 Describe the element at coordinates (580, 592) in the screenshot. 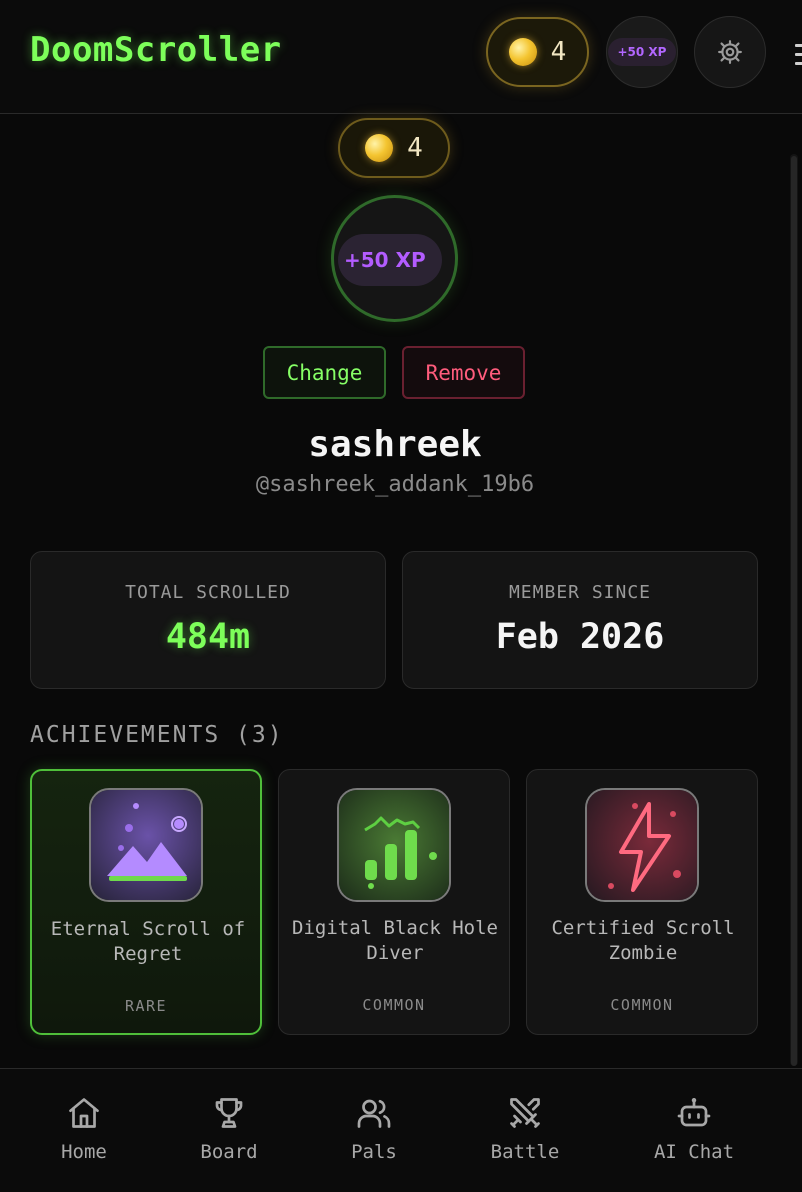

I see `stat-label: MEMBER SINCE` at that location.